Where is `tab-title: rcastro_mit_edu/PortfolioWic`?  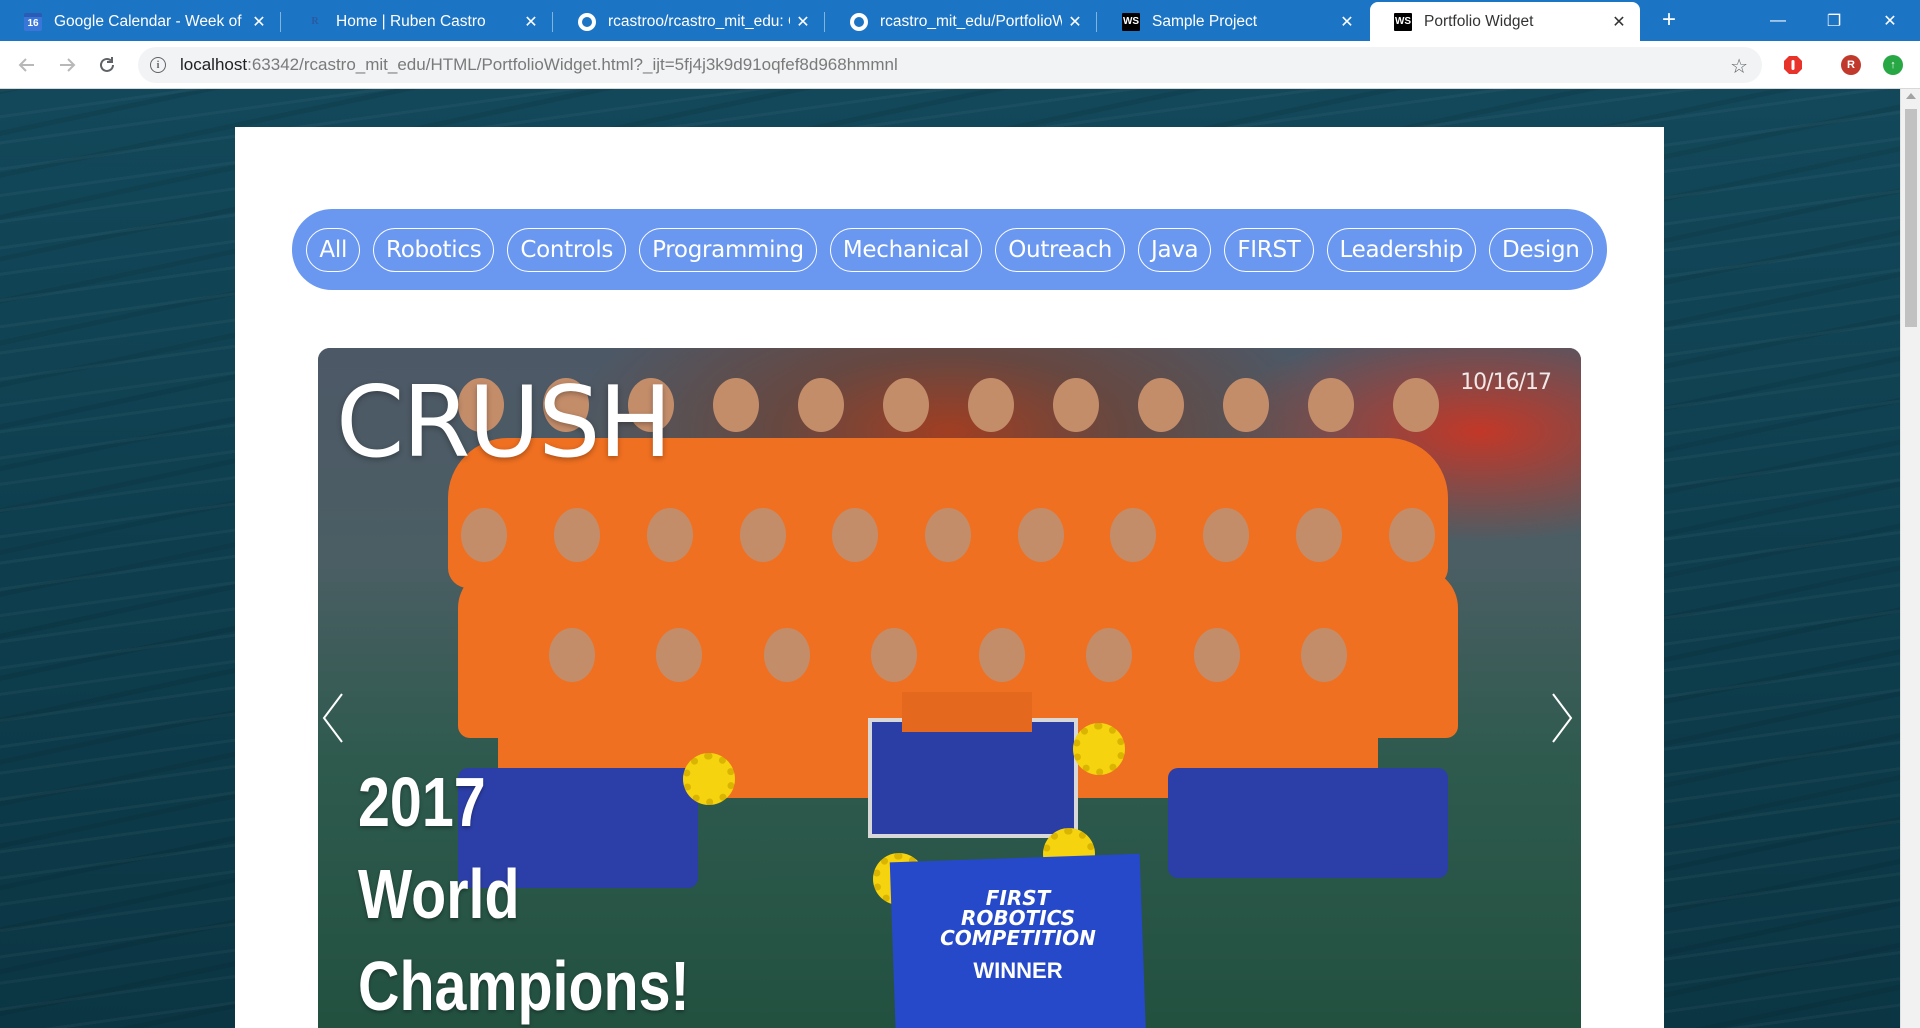
tab-title: rcastro_mit_edu/PortfolioWic is located at coordinates (971, 21).